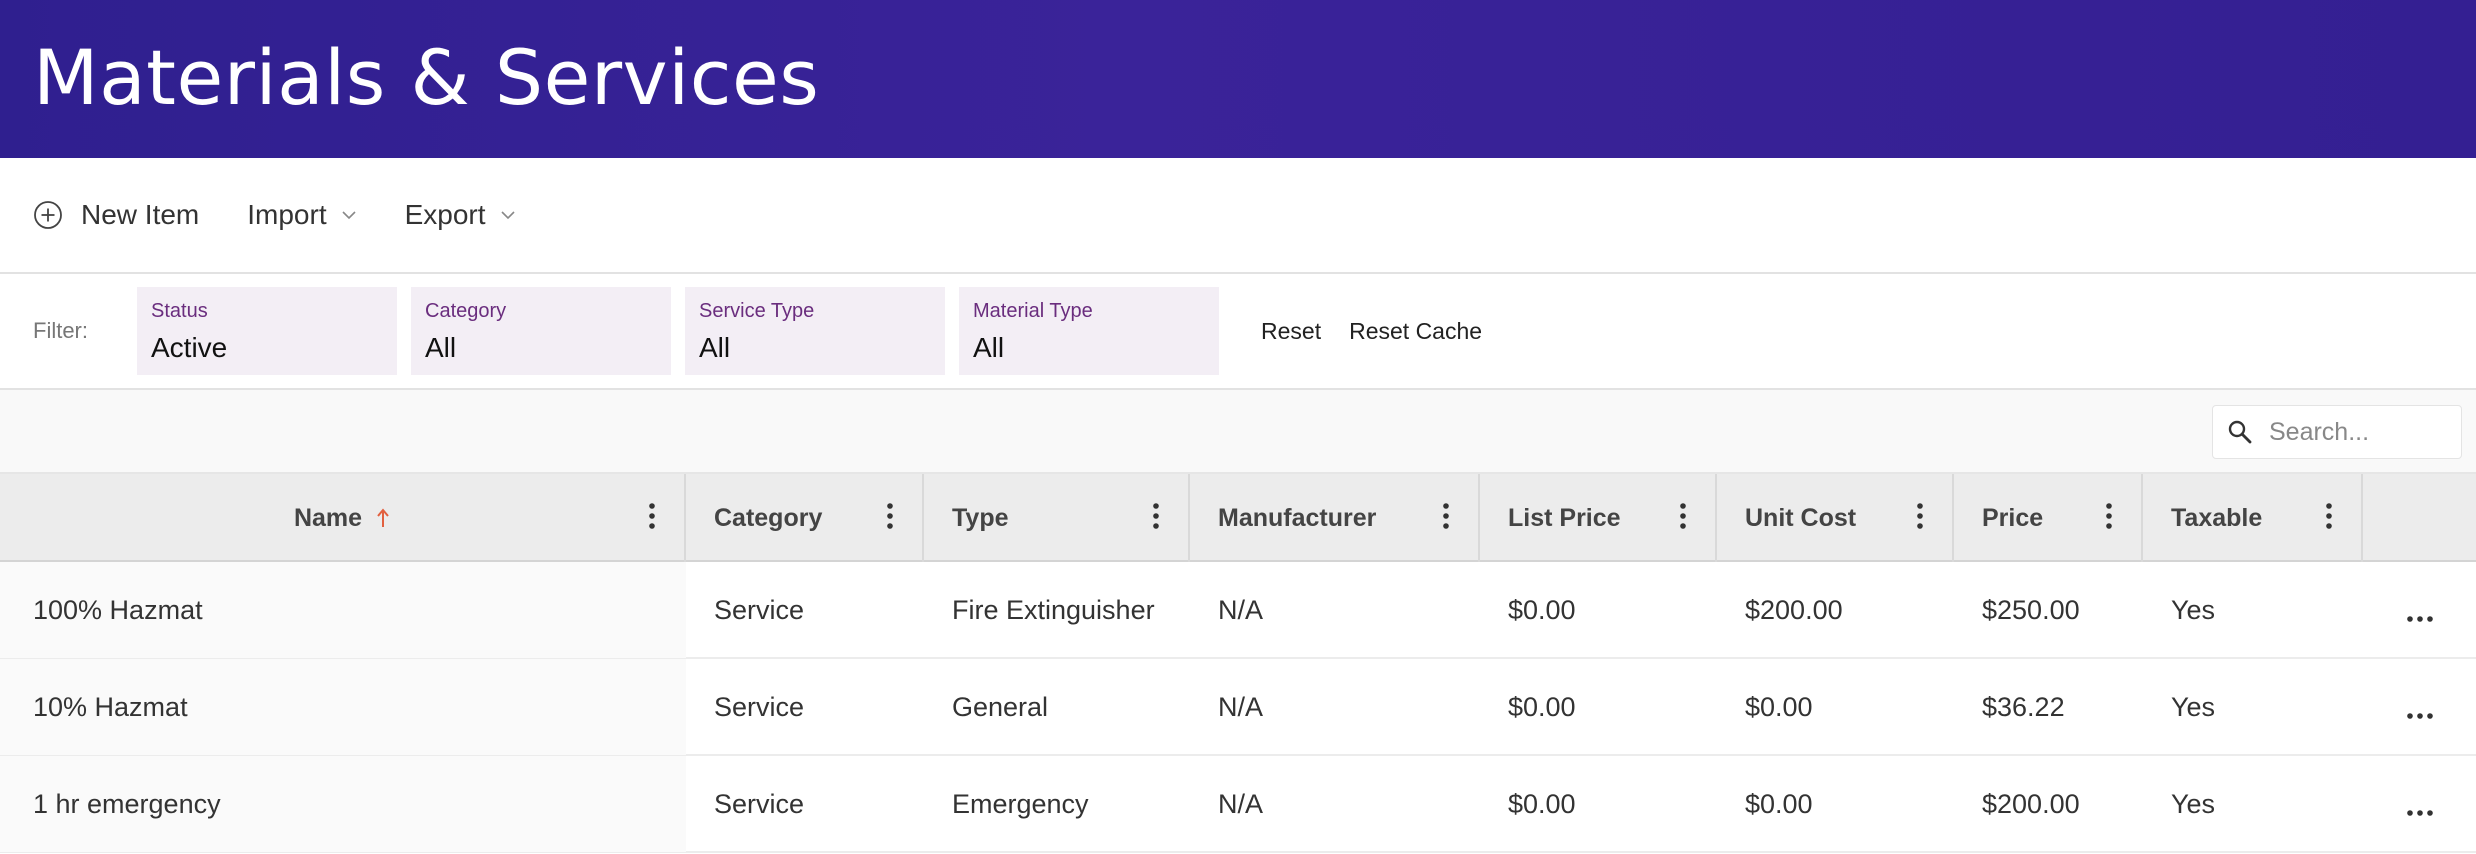 This screenshot has width=2476, height=854. What do you see at coordinates (989, 347) in the screenshot?
I see `material-type-filter-value: All` at bounding box center [989, 347].